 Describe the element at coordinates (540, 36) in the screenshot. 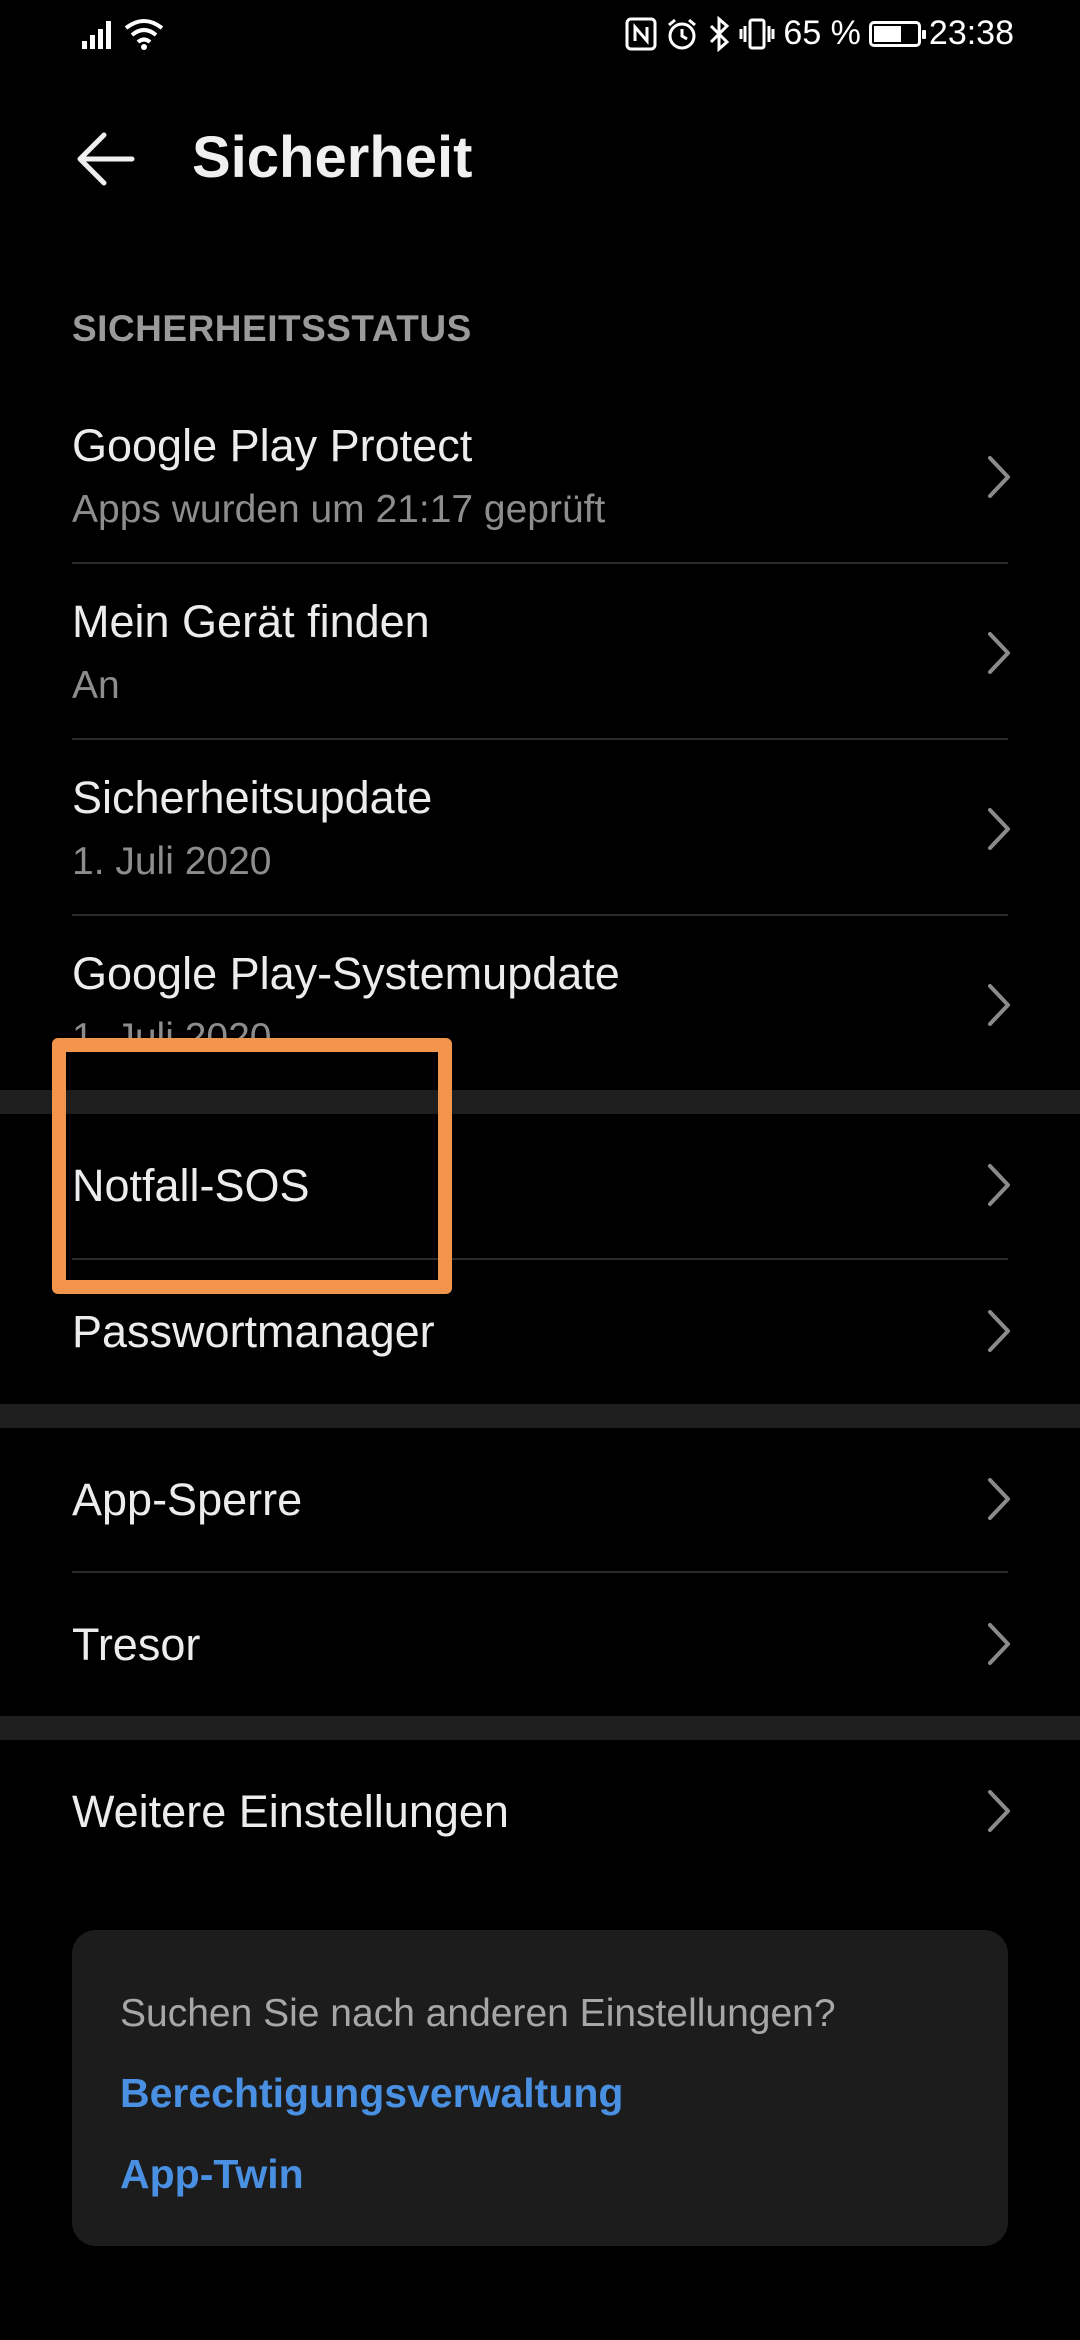

I see `status-bar: 65 % 23:38` at that location.